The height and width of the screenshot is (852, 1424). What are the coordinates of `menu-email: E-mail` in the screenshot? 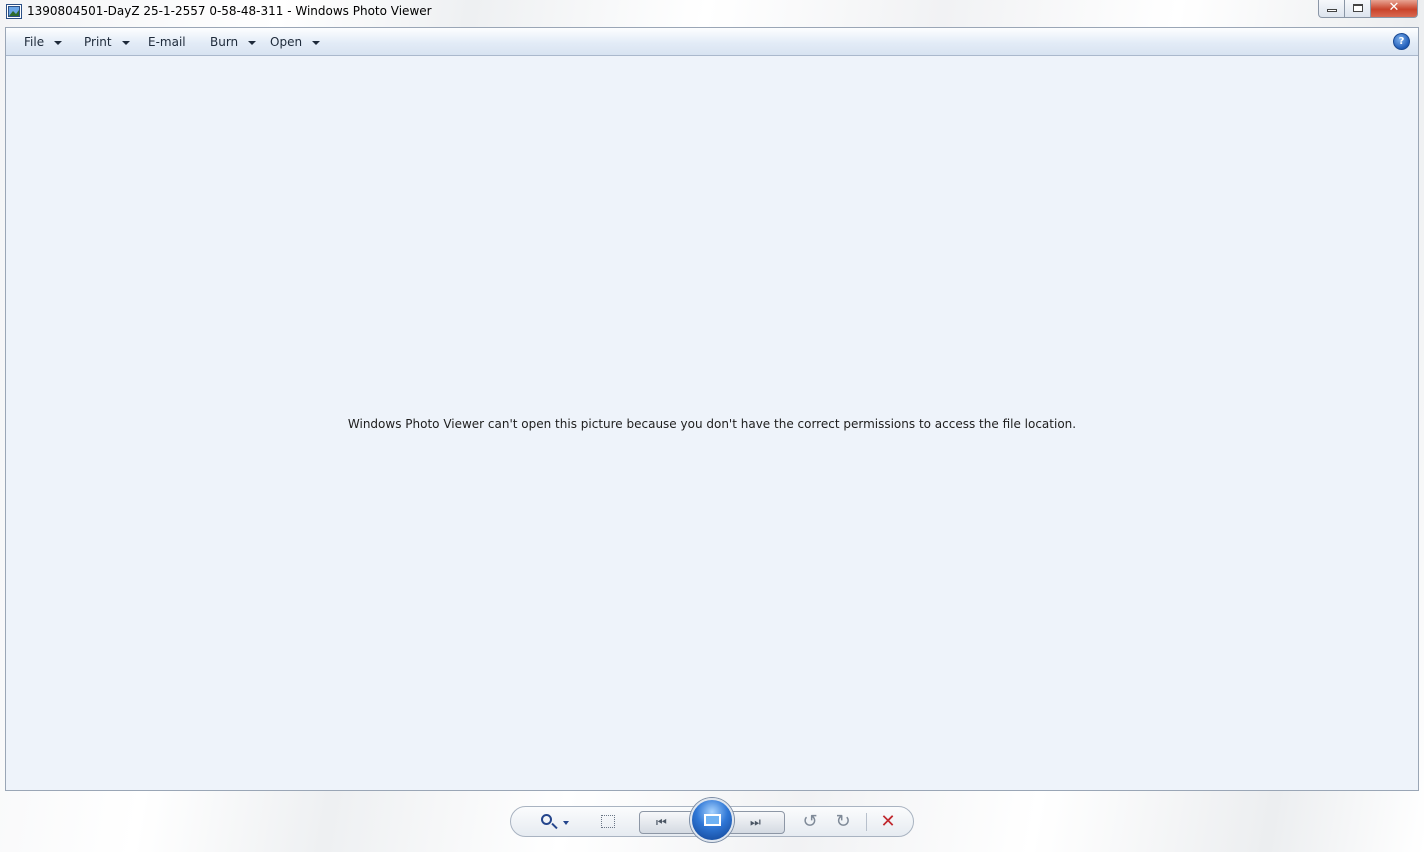 It's located at (167, 42).